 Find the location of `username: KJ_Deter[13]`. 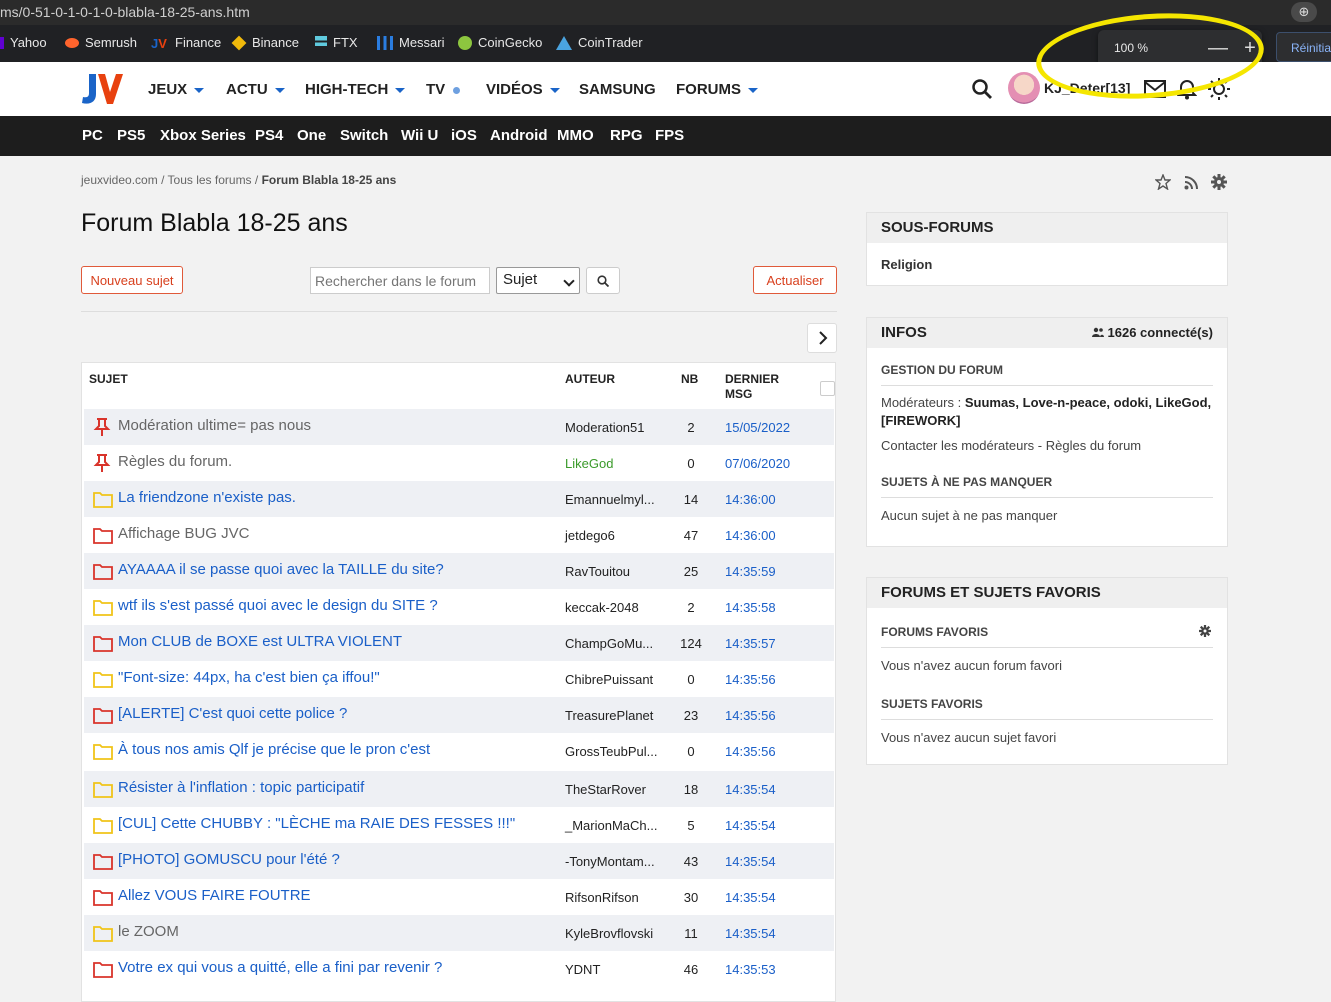

username: KJ_Deter[13] is located at coordinates (1087, 88).